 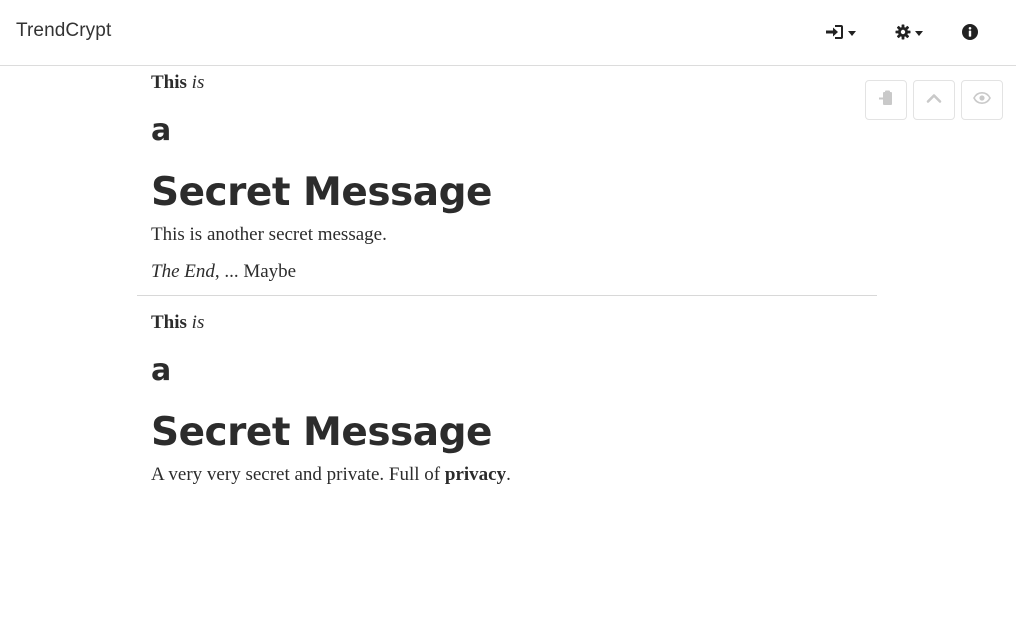 I want to click on sign-in-icon, so click(x=835, y=32).